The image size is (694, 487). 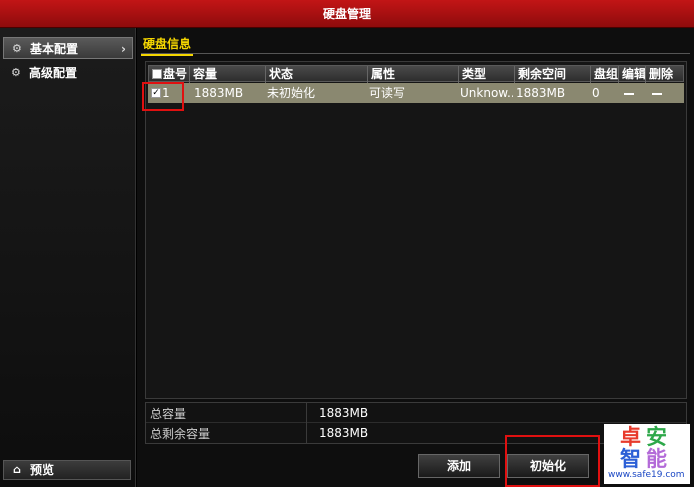 I want to click on total-capacity-row: 总容量 1883MB, so click(x=416, y=413).